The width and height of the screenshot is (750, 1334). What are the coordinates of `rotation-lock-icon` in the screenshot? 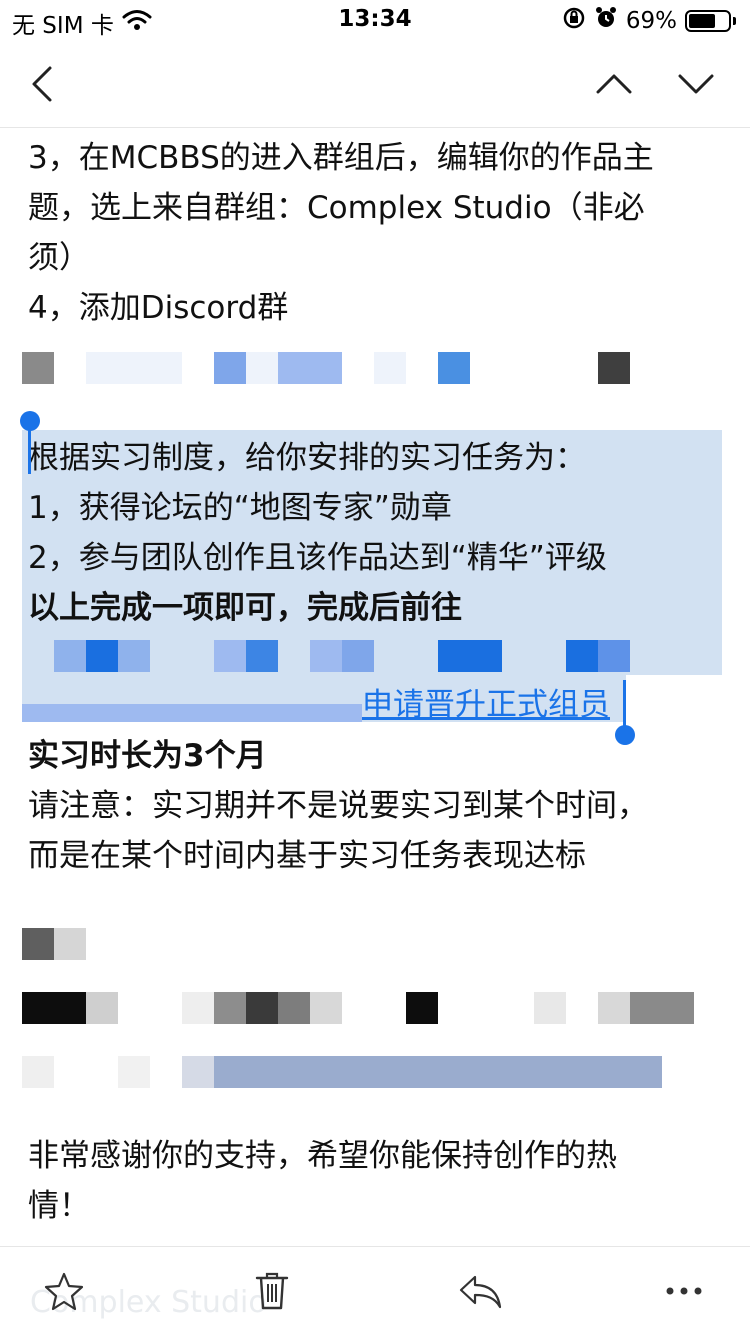 It's located at (574, 21).